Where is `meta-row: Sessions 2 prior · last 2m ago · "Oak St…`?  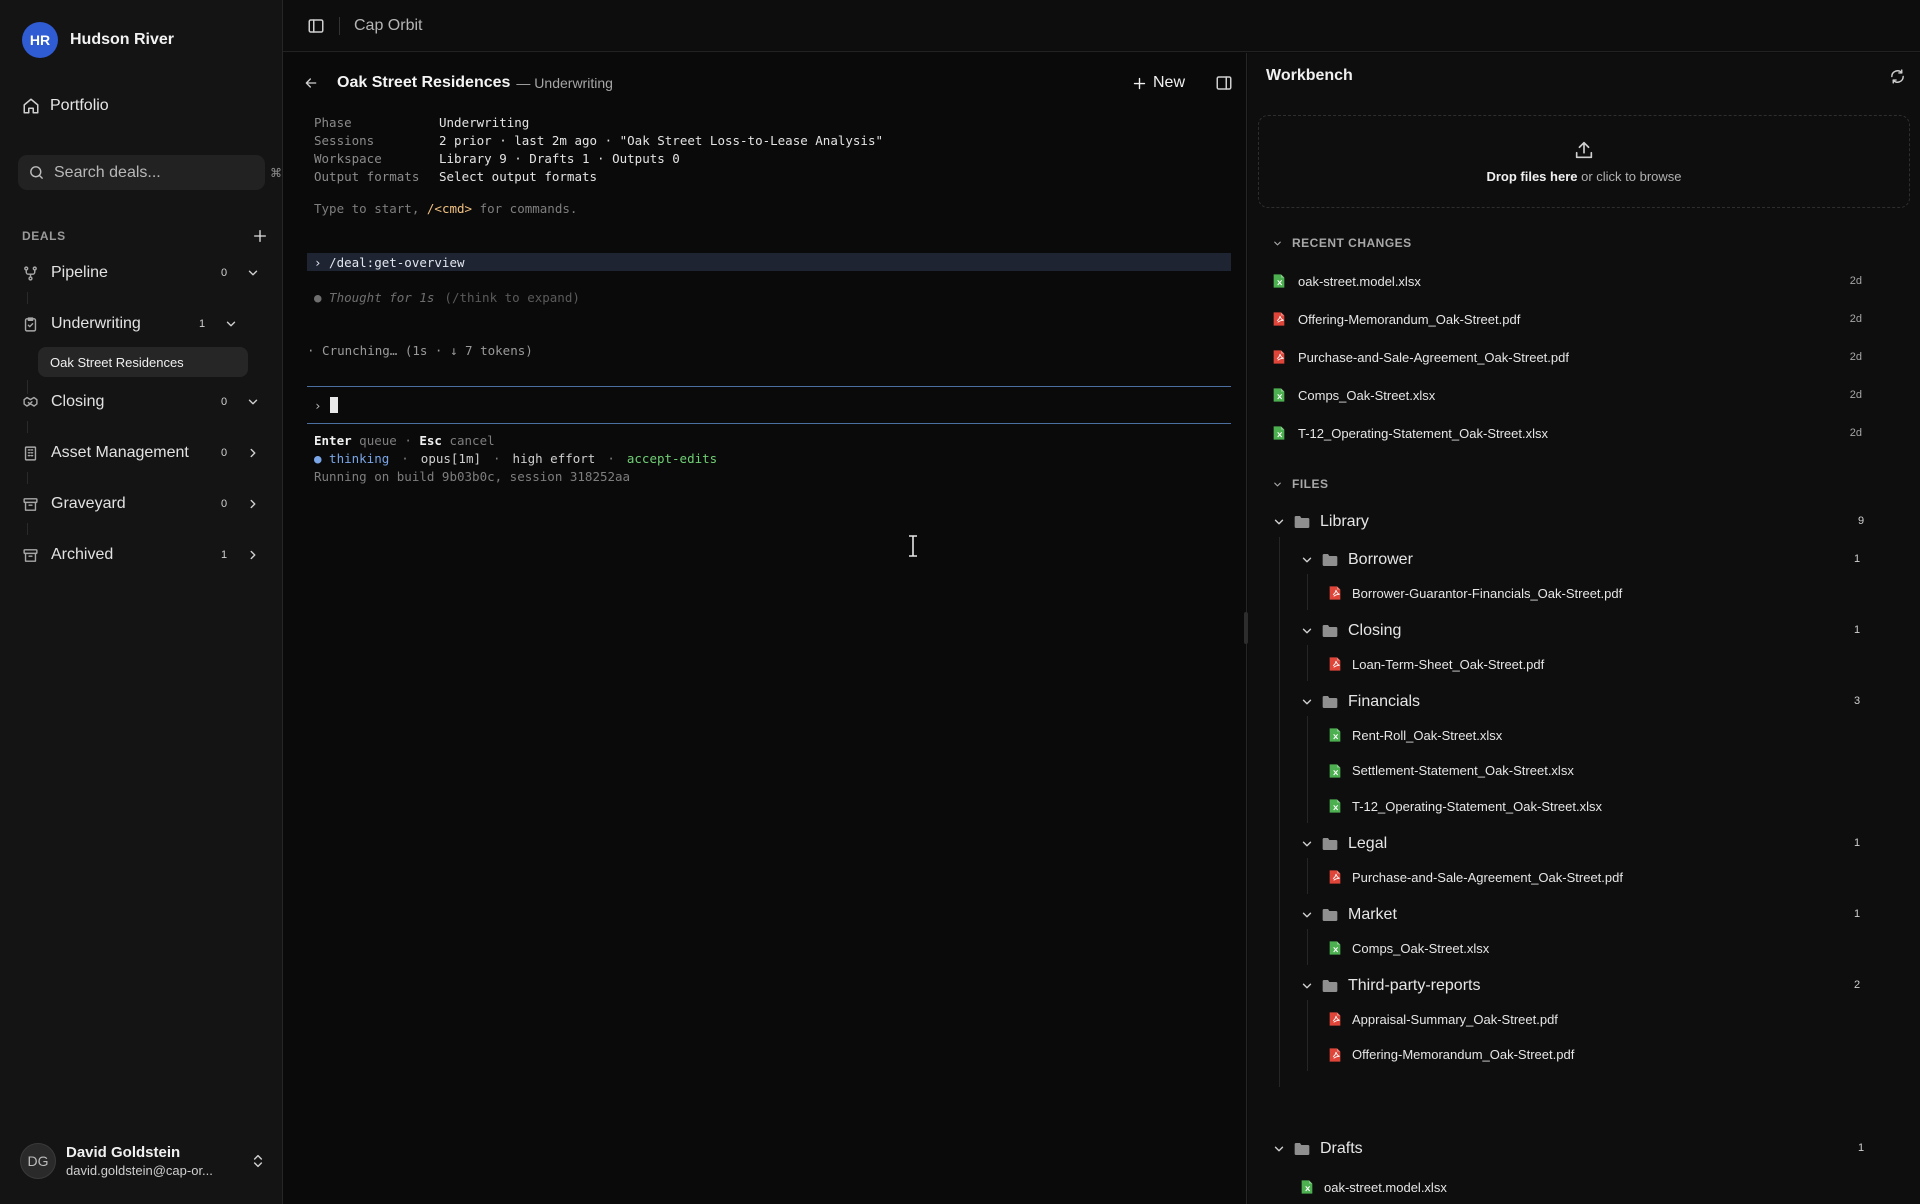 meta-row: Sessions 2 prior · last 2m ago · "Oak St… is located at coordinates (598, 140).